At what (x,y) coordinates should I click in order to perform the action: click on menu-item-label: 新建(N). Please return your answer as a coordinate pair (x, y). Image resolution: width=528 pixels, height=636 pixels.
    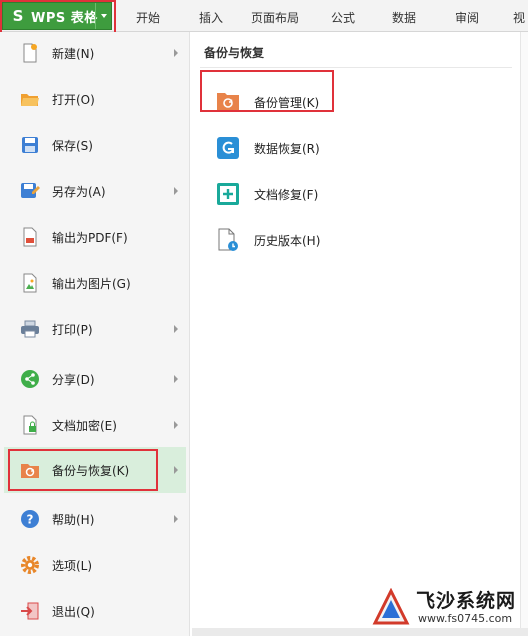
    Looking at the image, I should click on (73, 53).